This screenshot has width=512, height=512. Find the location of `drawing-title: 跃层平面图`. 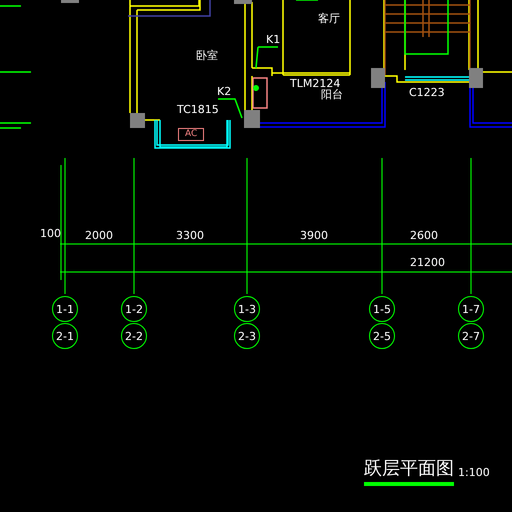

drawing-title: 跃层平面图 is located at coordinates (409, 473).